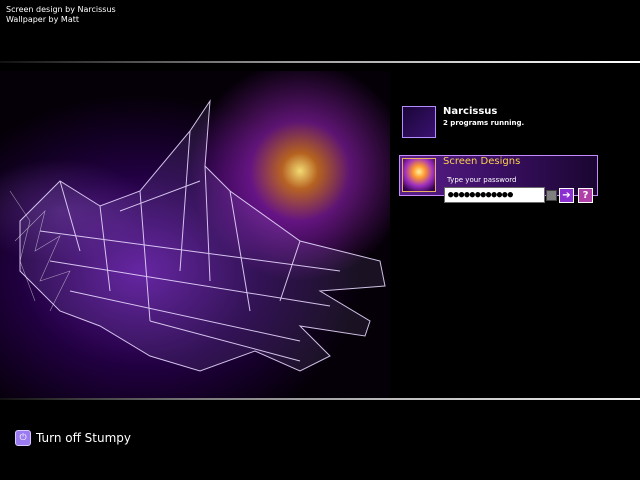 The width and height of the screenshot is (640, 480). I want to click on power-icon: ⏻, so click(23, 438).